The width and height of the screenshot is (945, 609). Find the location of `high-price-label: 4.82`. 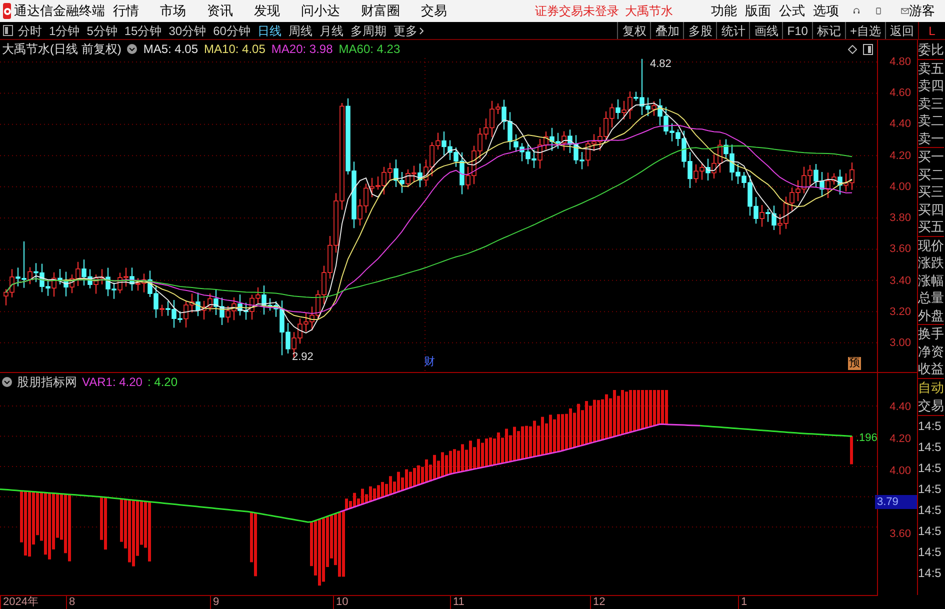

high-price-label: 4.82 is located at coordinates (661, 64).